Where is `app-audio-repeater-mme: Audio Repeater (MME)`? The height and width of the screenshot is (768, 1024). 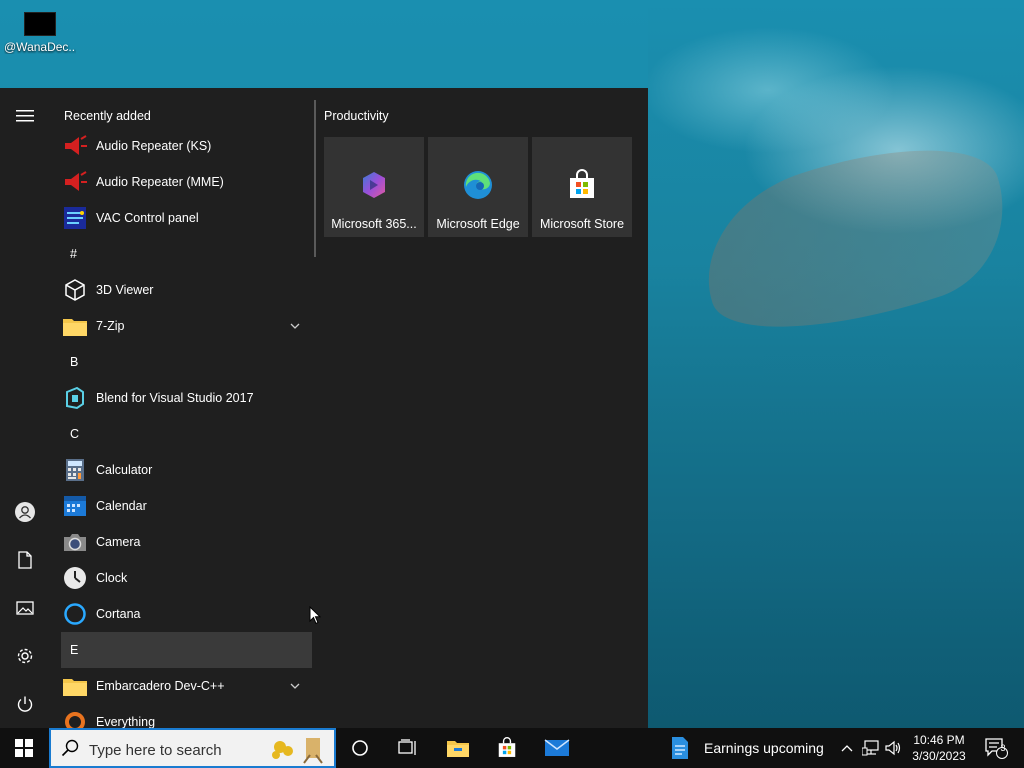
app-audio-repeater-mme: Audio Repeater (MME) is located at coordinates (184, 182).